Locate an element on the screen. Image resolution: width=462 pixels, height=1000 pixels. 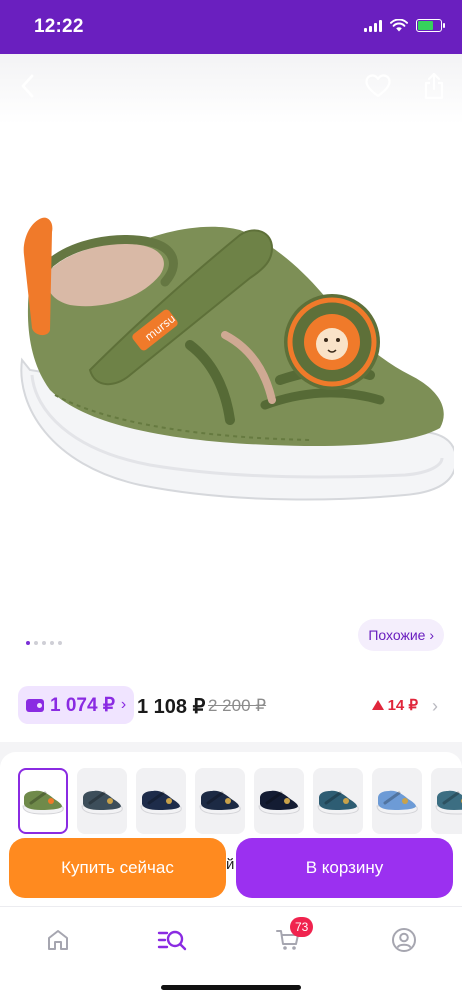
bonus-value: 14 ₽ is located at coordinates (402, 705).